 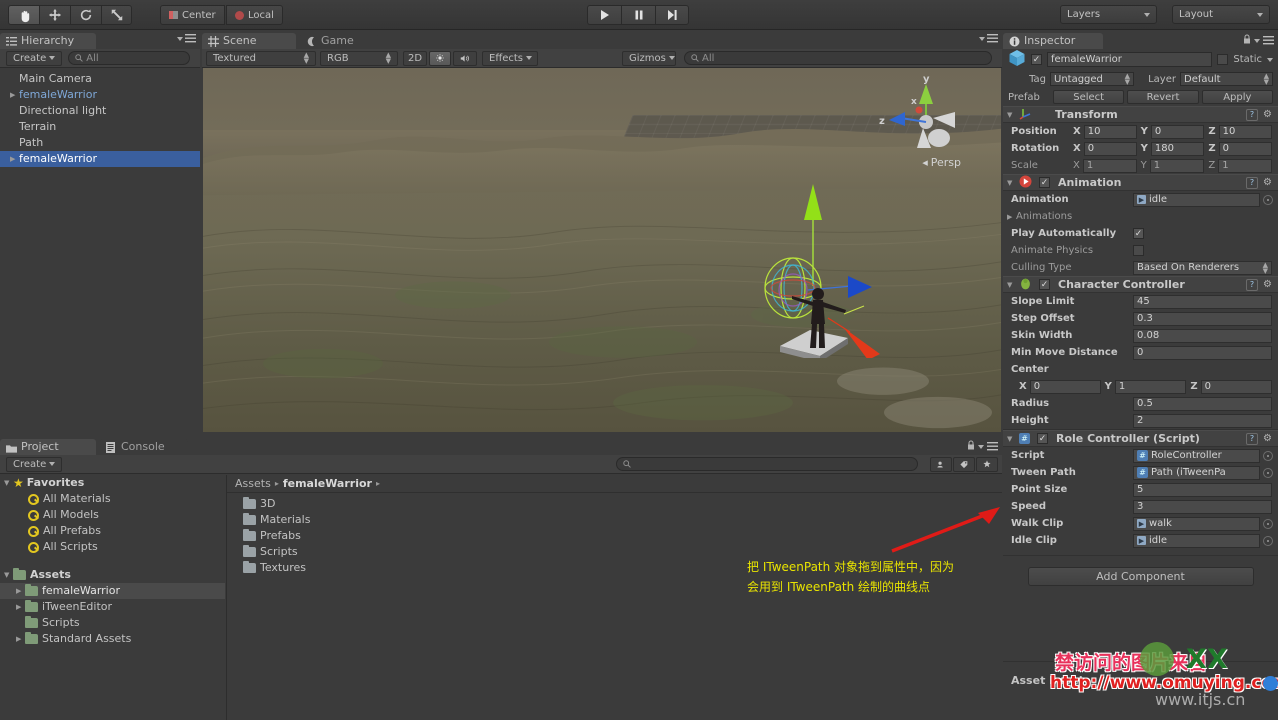 I want to click on animations-row: Animations, so click(x=1140, y=216).